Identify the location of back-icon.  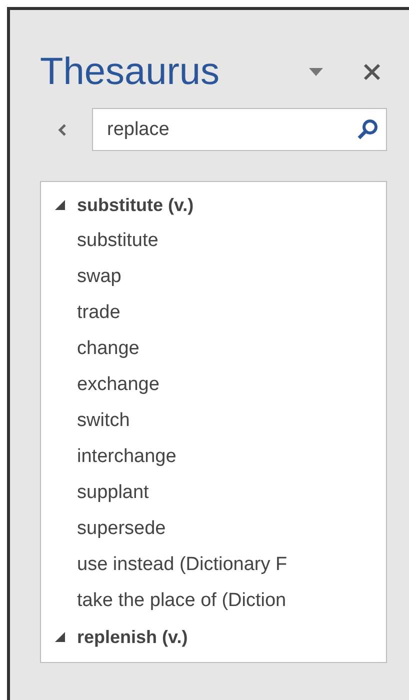
(62, 130).